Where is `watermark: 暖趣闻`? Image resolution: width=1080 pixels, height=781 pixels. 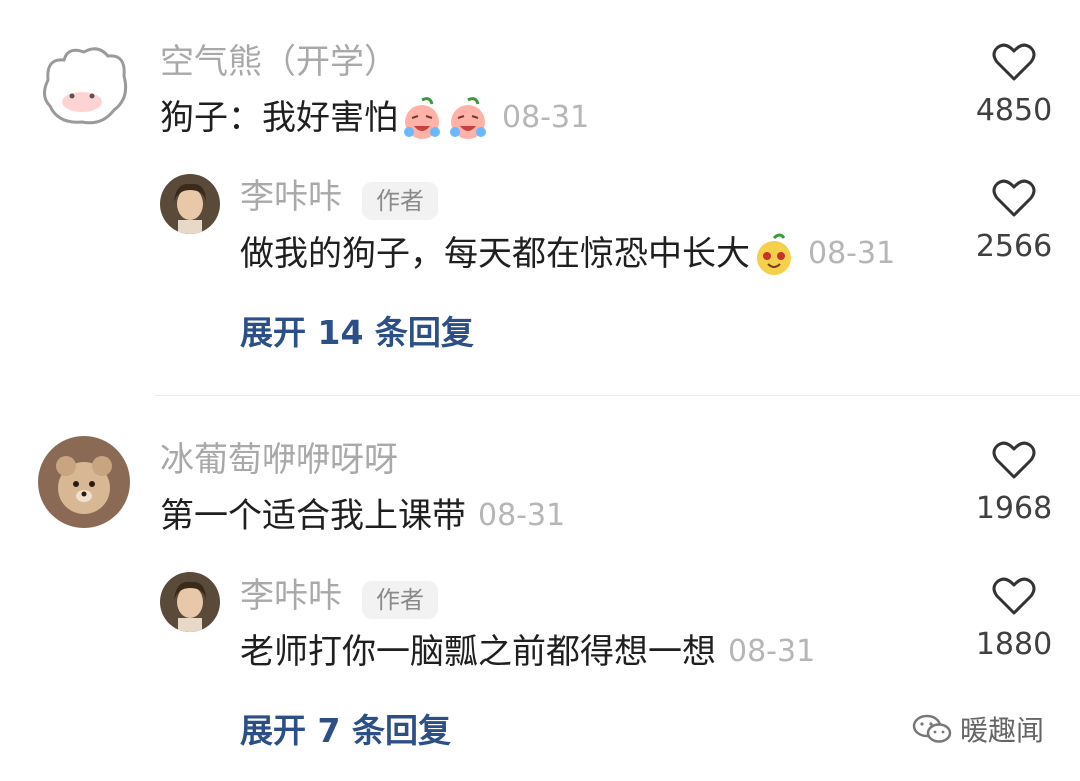
watermark: 暖趣闻 is located at coordinates (978, 729).